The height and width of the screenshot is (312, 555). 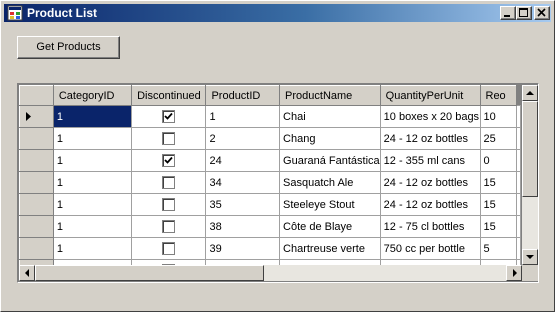 What do you see at coordinates (514, 273) in the screenshot?
I see `scroll-right-button` at bounding box center [514, 273].